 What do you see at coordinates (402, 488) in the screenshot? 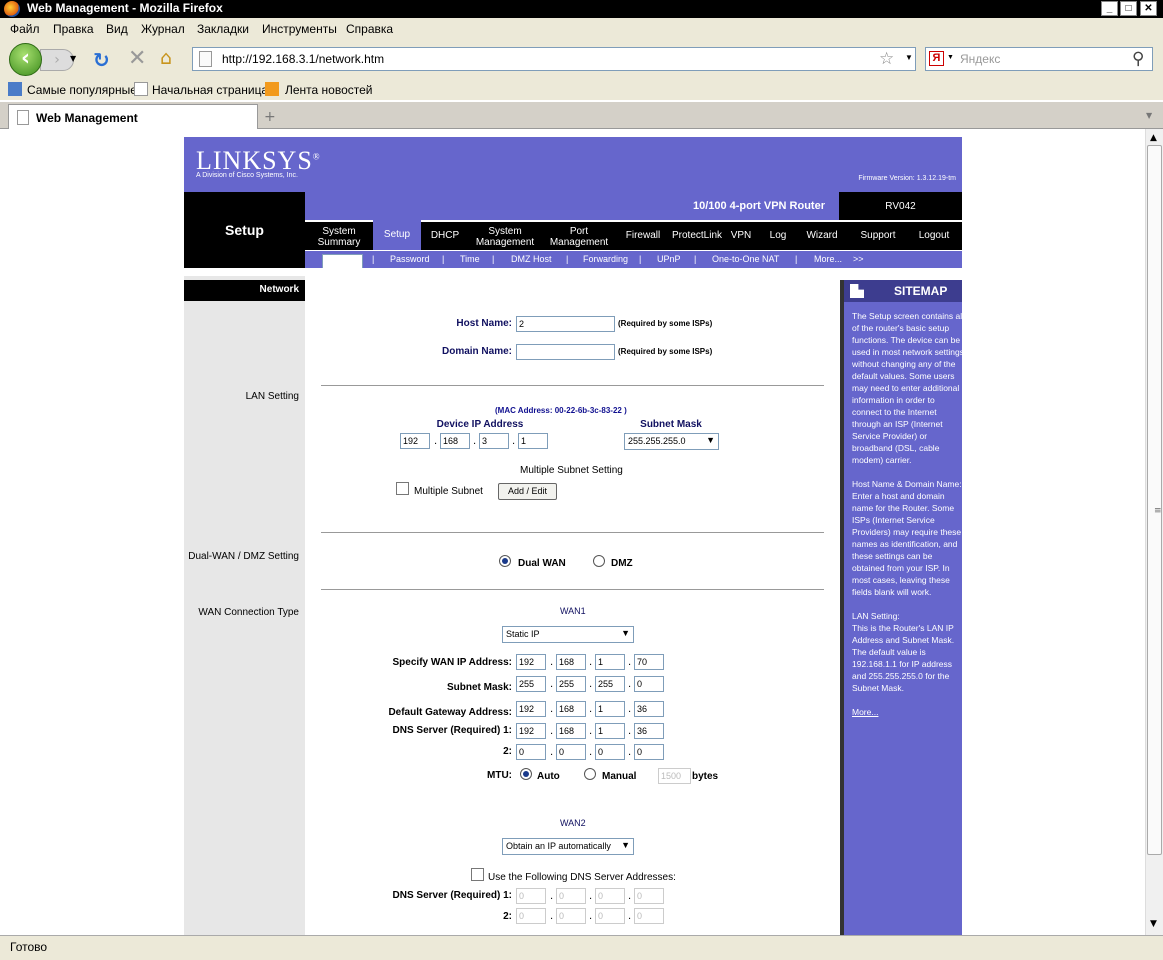
I see `multiple-subnet-checkbox` at bounding box center [402, 488].